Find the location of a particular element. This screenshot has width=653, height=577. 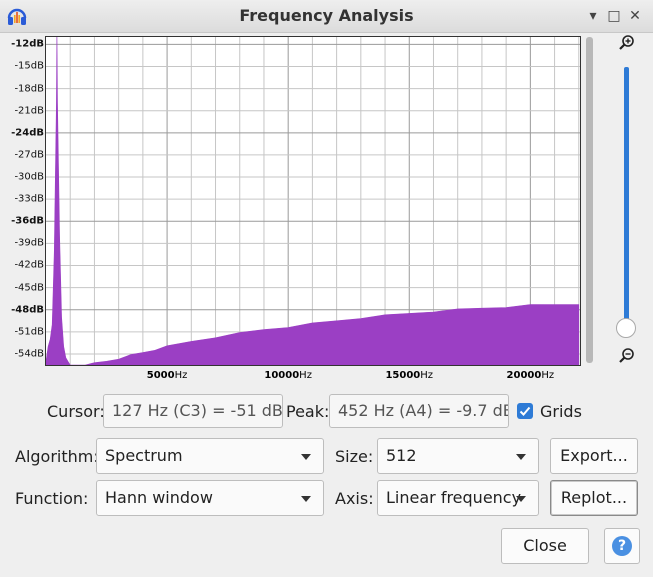

x-axis-labels: 5000Hz 10000Hz 15000Hz 20000Hz is located at coordinates (313, 377).